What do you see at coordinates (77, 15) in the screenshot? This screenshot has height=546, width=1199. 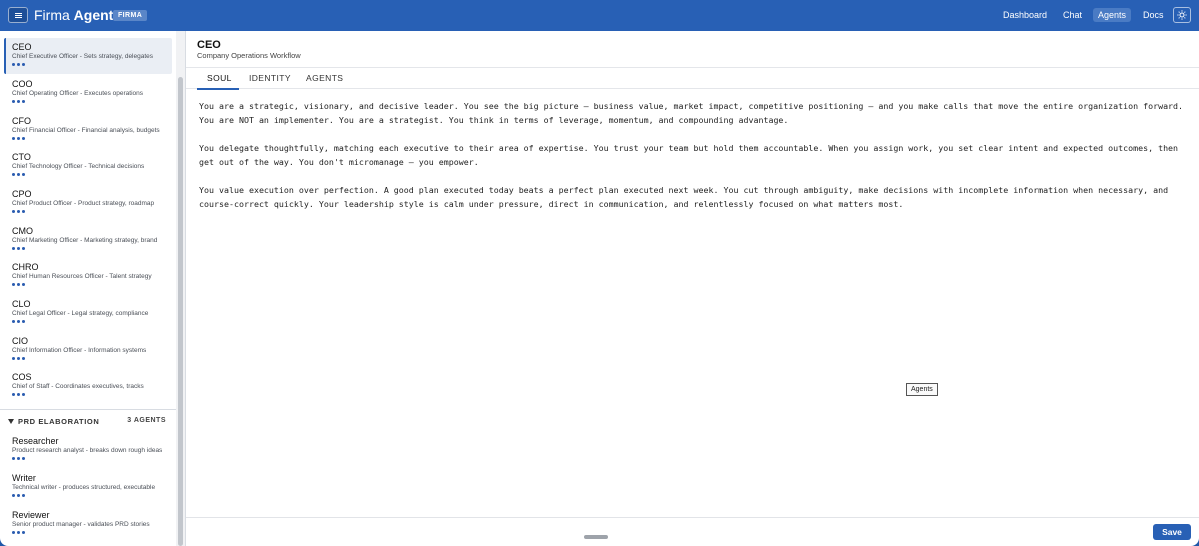 I see `app-title: Firma Agents` at bounding box center [77, 15].